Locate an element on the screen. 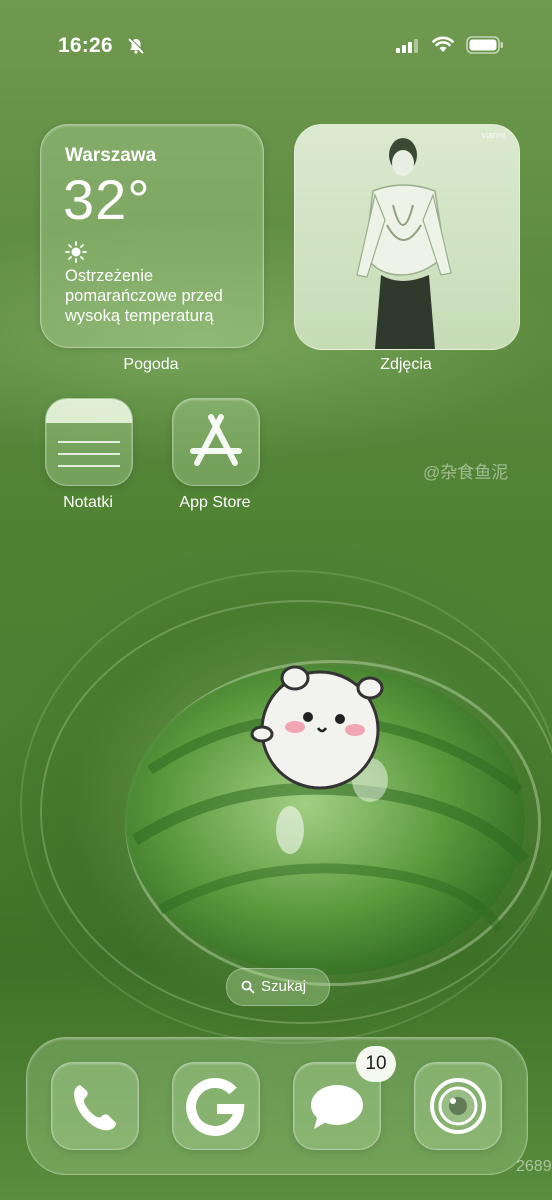  photos-widget: vianni is located at coordinates (407, 237).